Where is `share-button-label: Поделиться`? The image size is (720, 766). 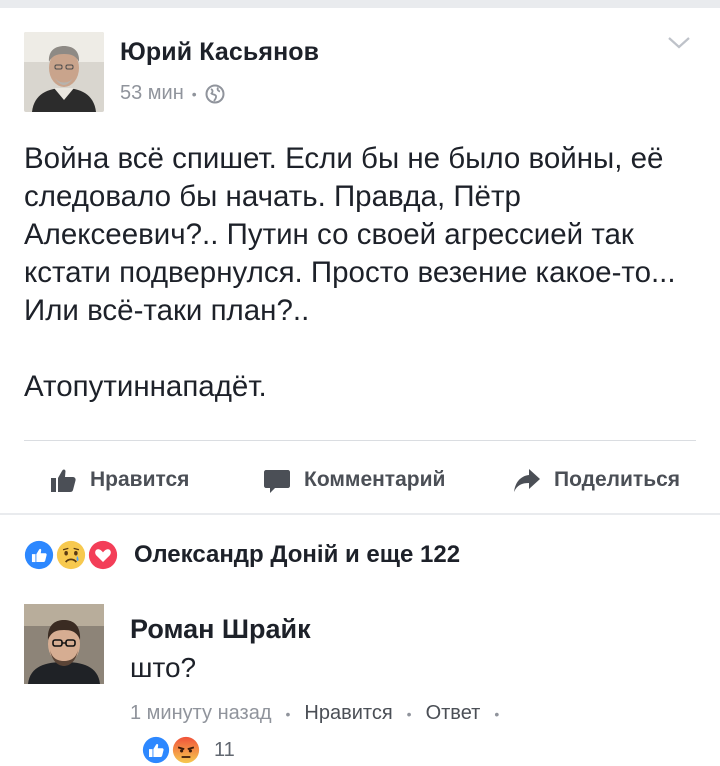 share-button-label: Поделиться is located at coordinates (617, 479).